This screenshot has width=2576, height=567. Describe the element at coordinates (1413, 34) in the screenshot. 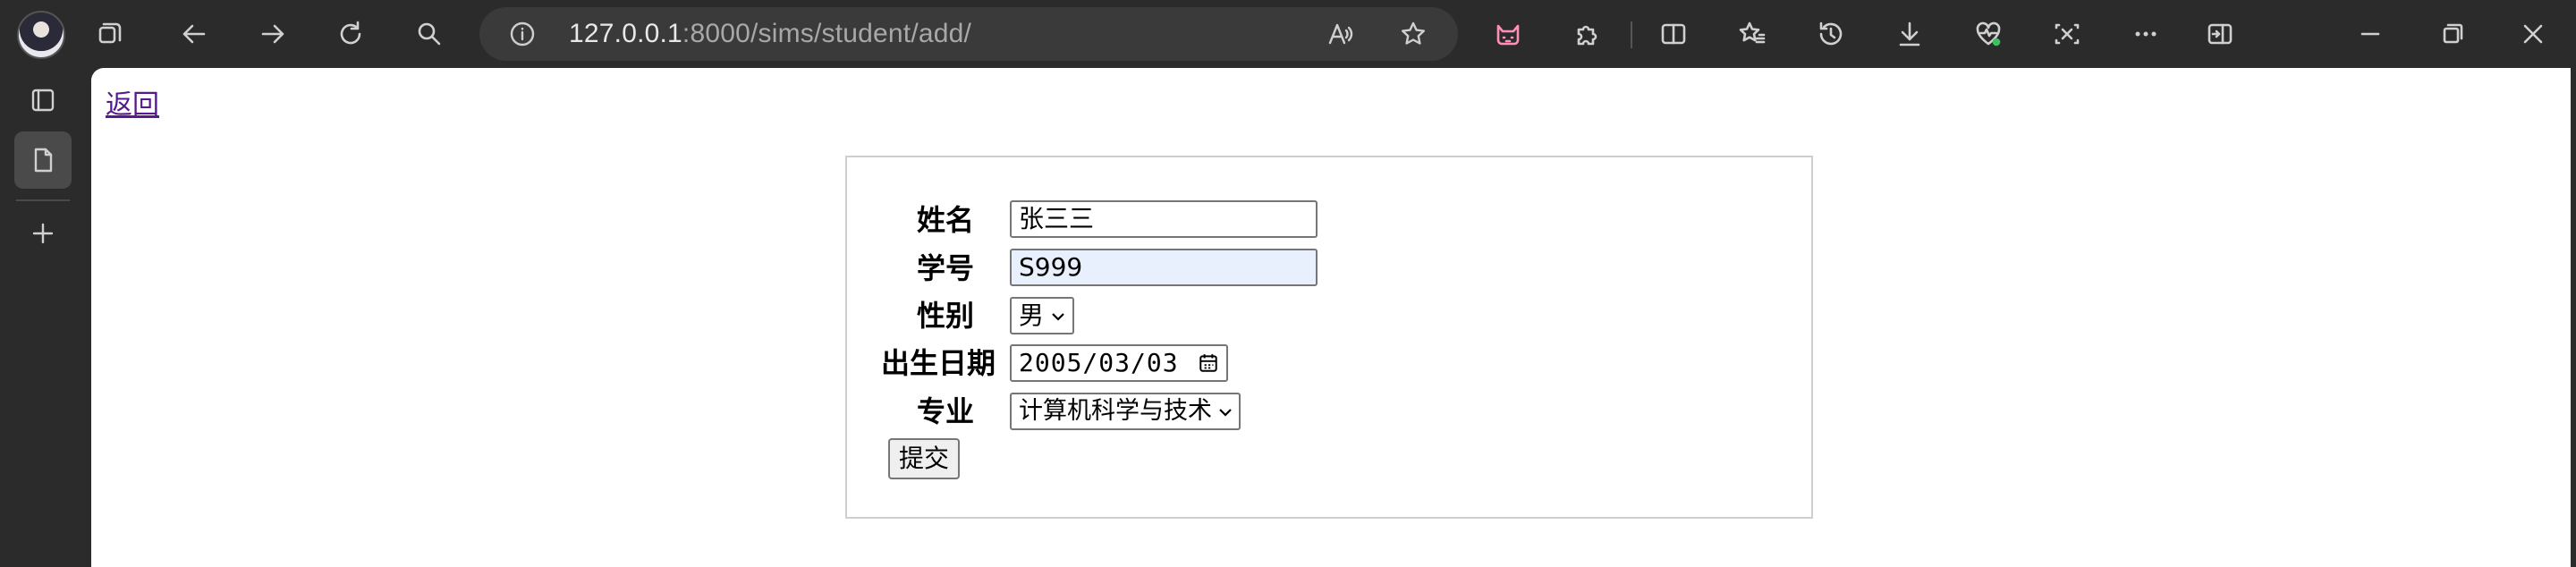

I see `favorite-star-icon` at that location.